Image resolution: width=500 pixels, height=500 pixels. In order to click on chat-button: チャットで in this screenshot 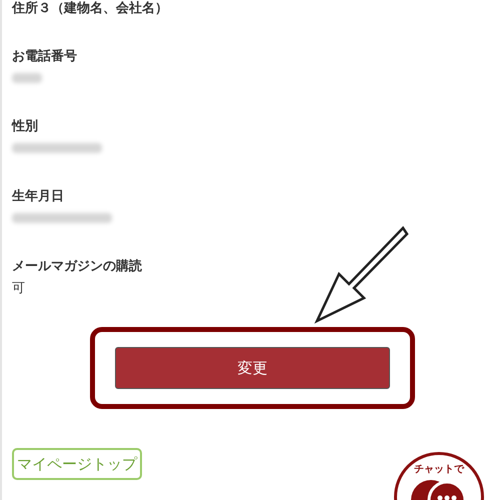, I will do `click(439, 476)`.